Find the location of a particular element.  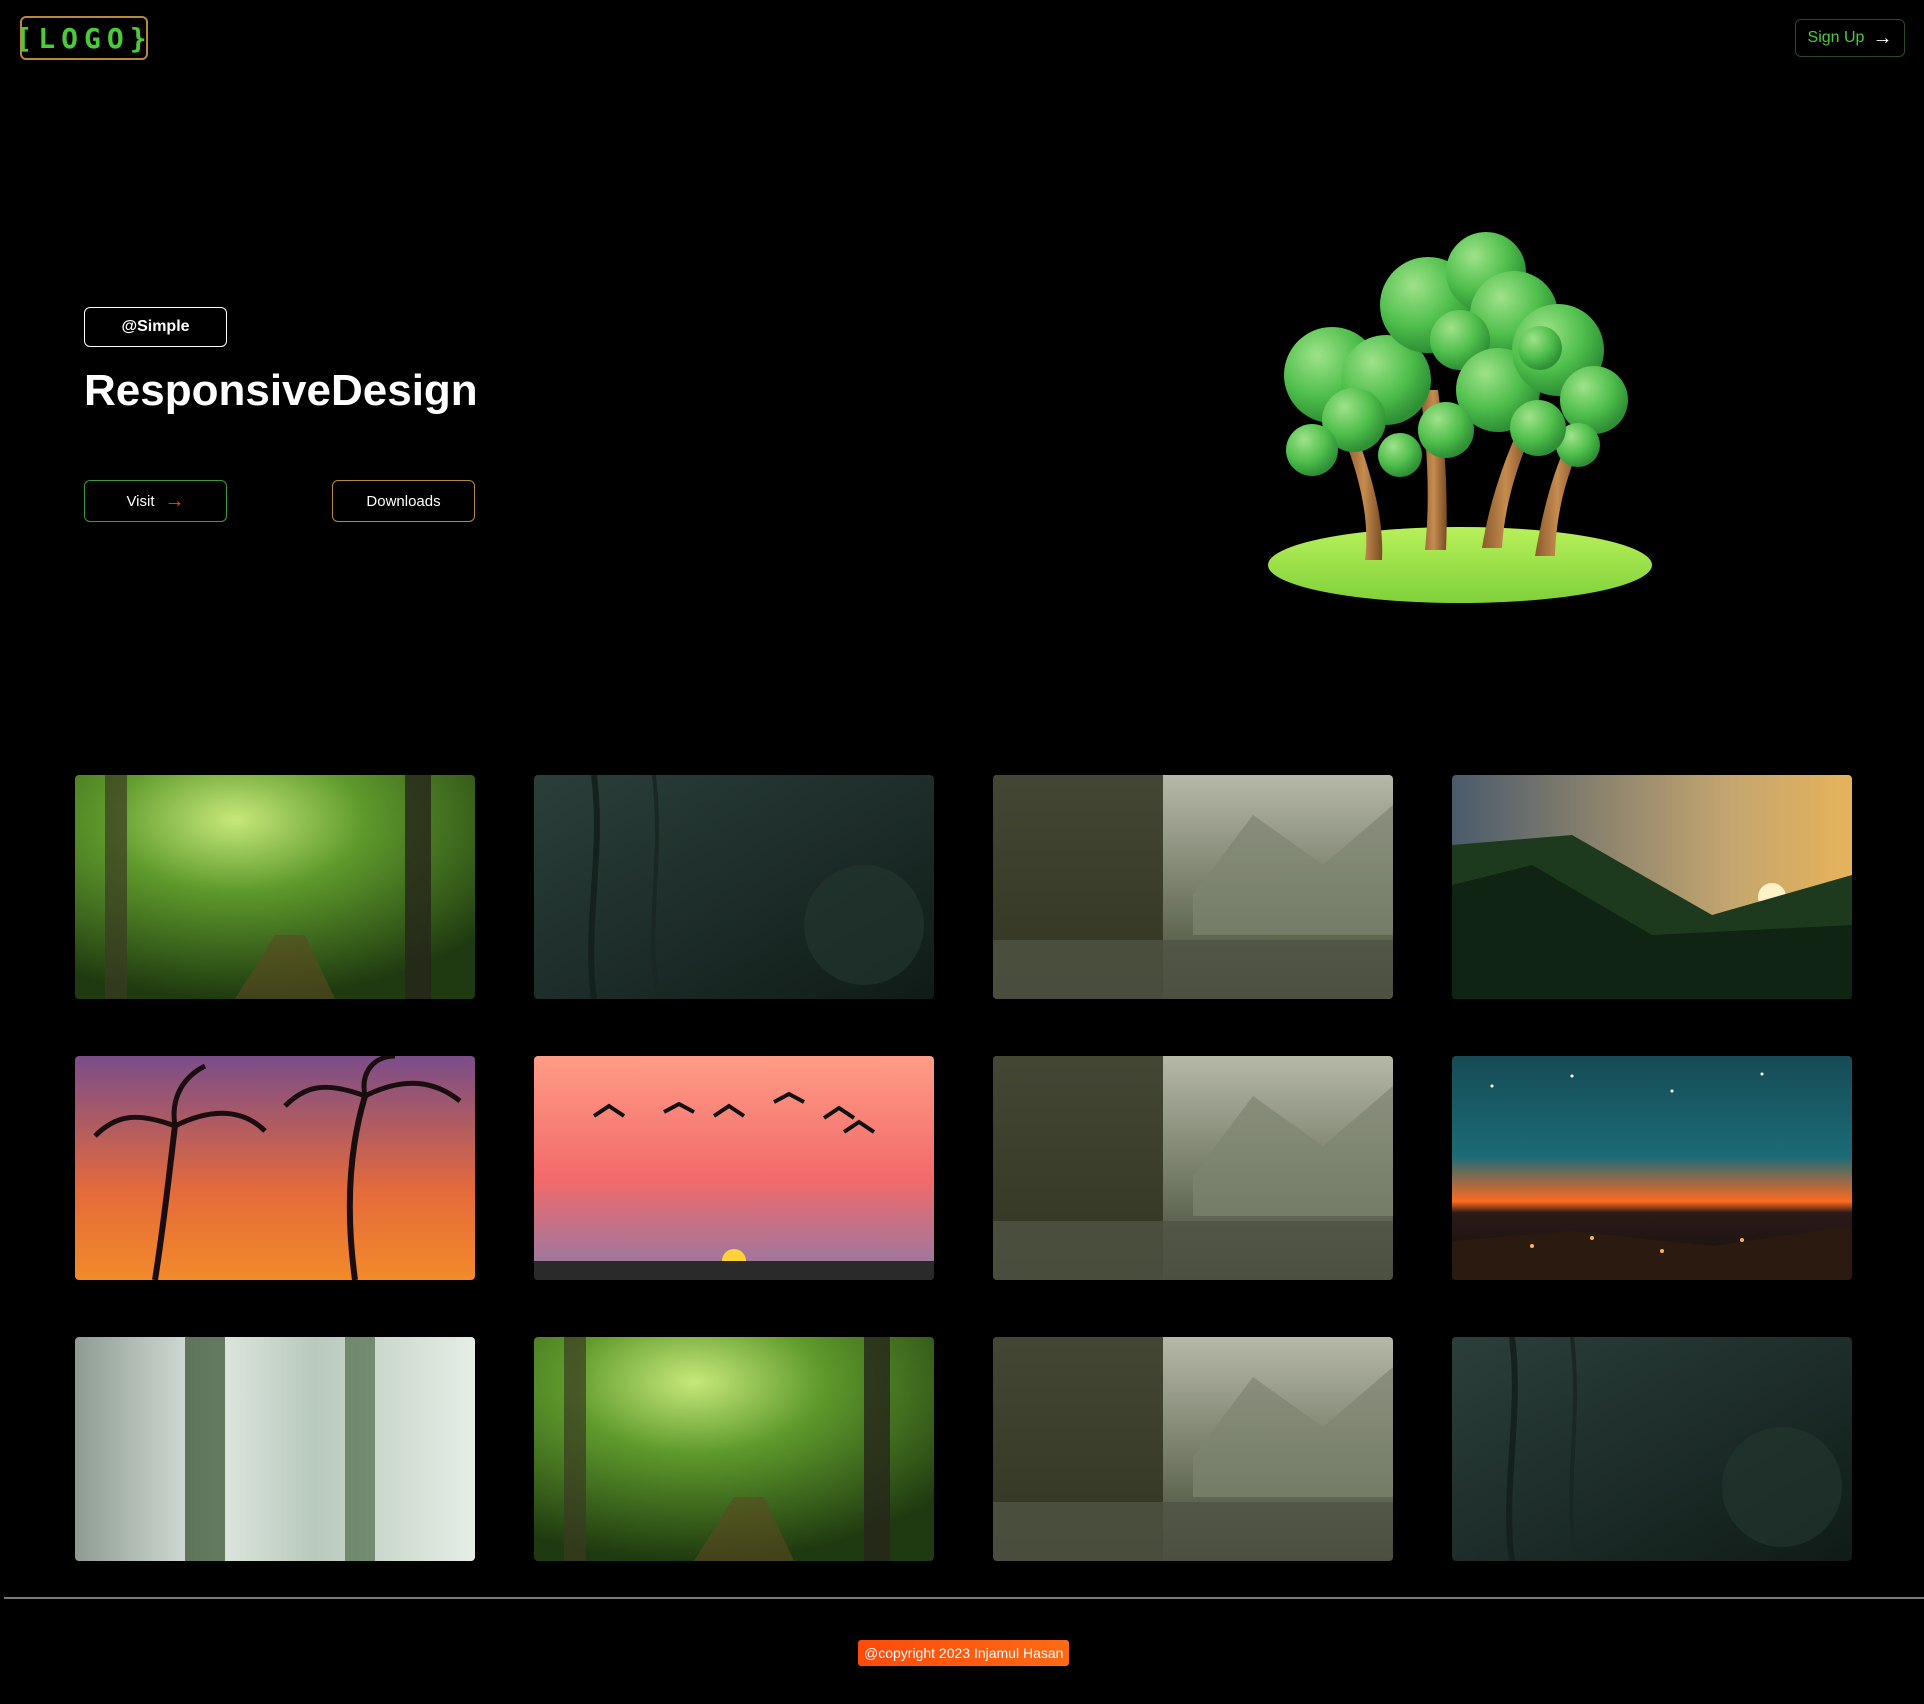

mountain-sunset-forest-image is located at coordinates (1652, 887).